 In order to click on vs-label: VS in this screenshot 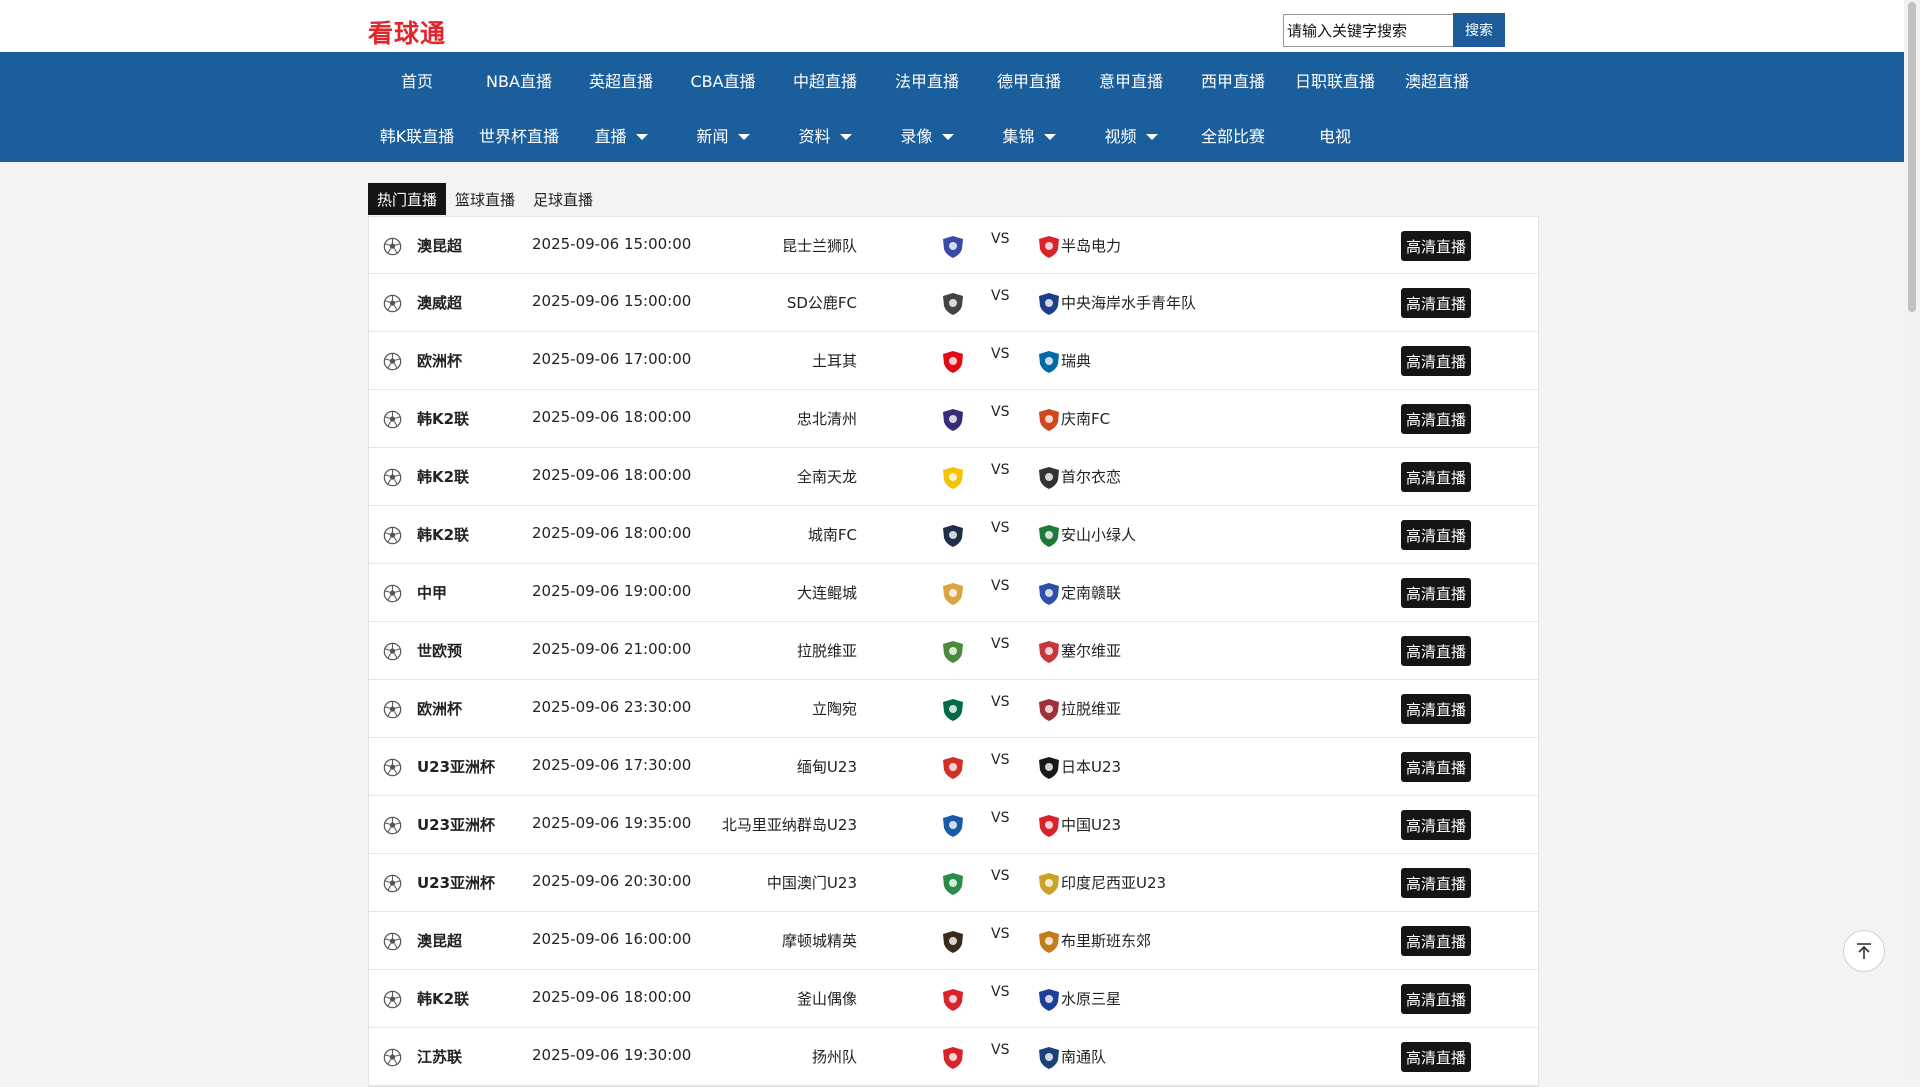, I will do `click(1000, 528)`.